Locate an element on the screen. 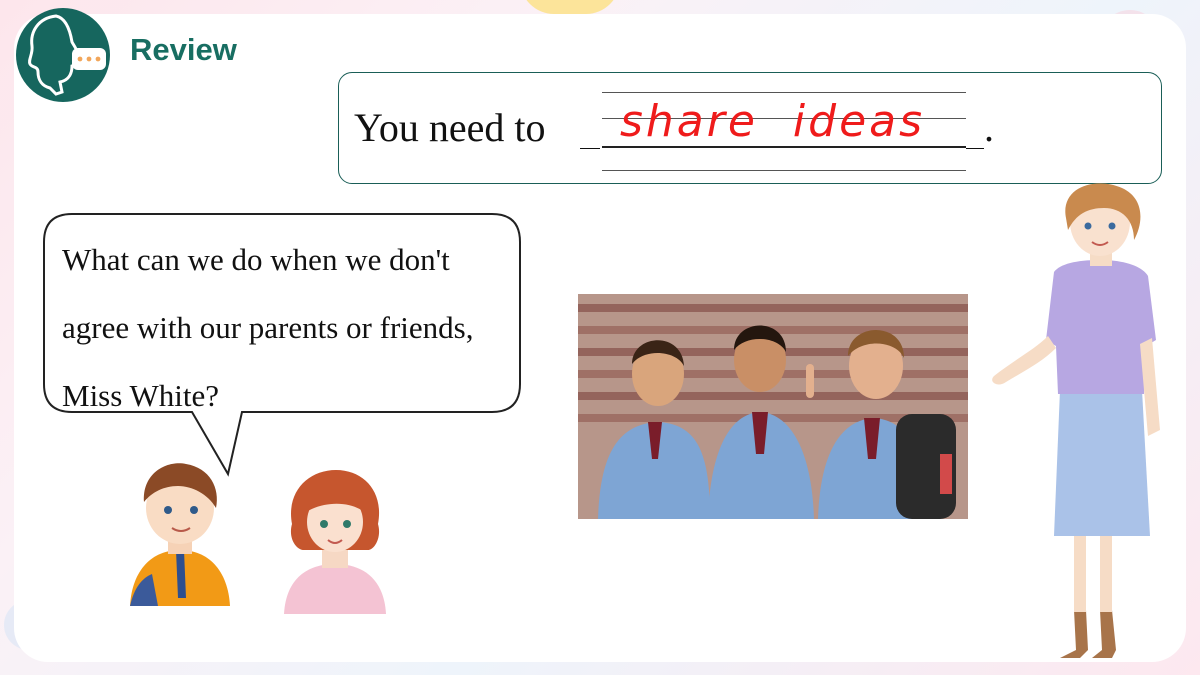 This screenshot has height=675, width=1200. teacher-character is located at coordinates (1076, 420).